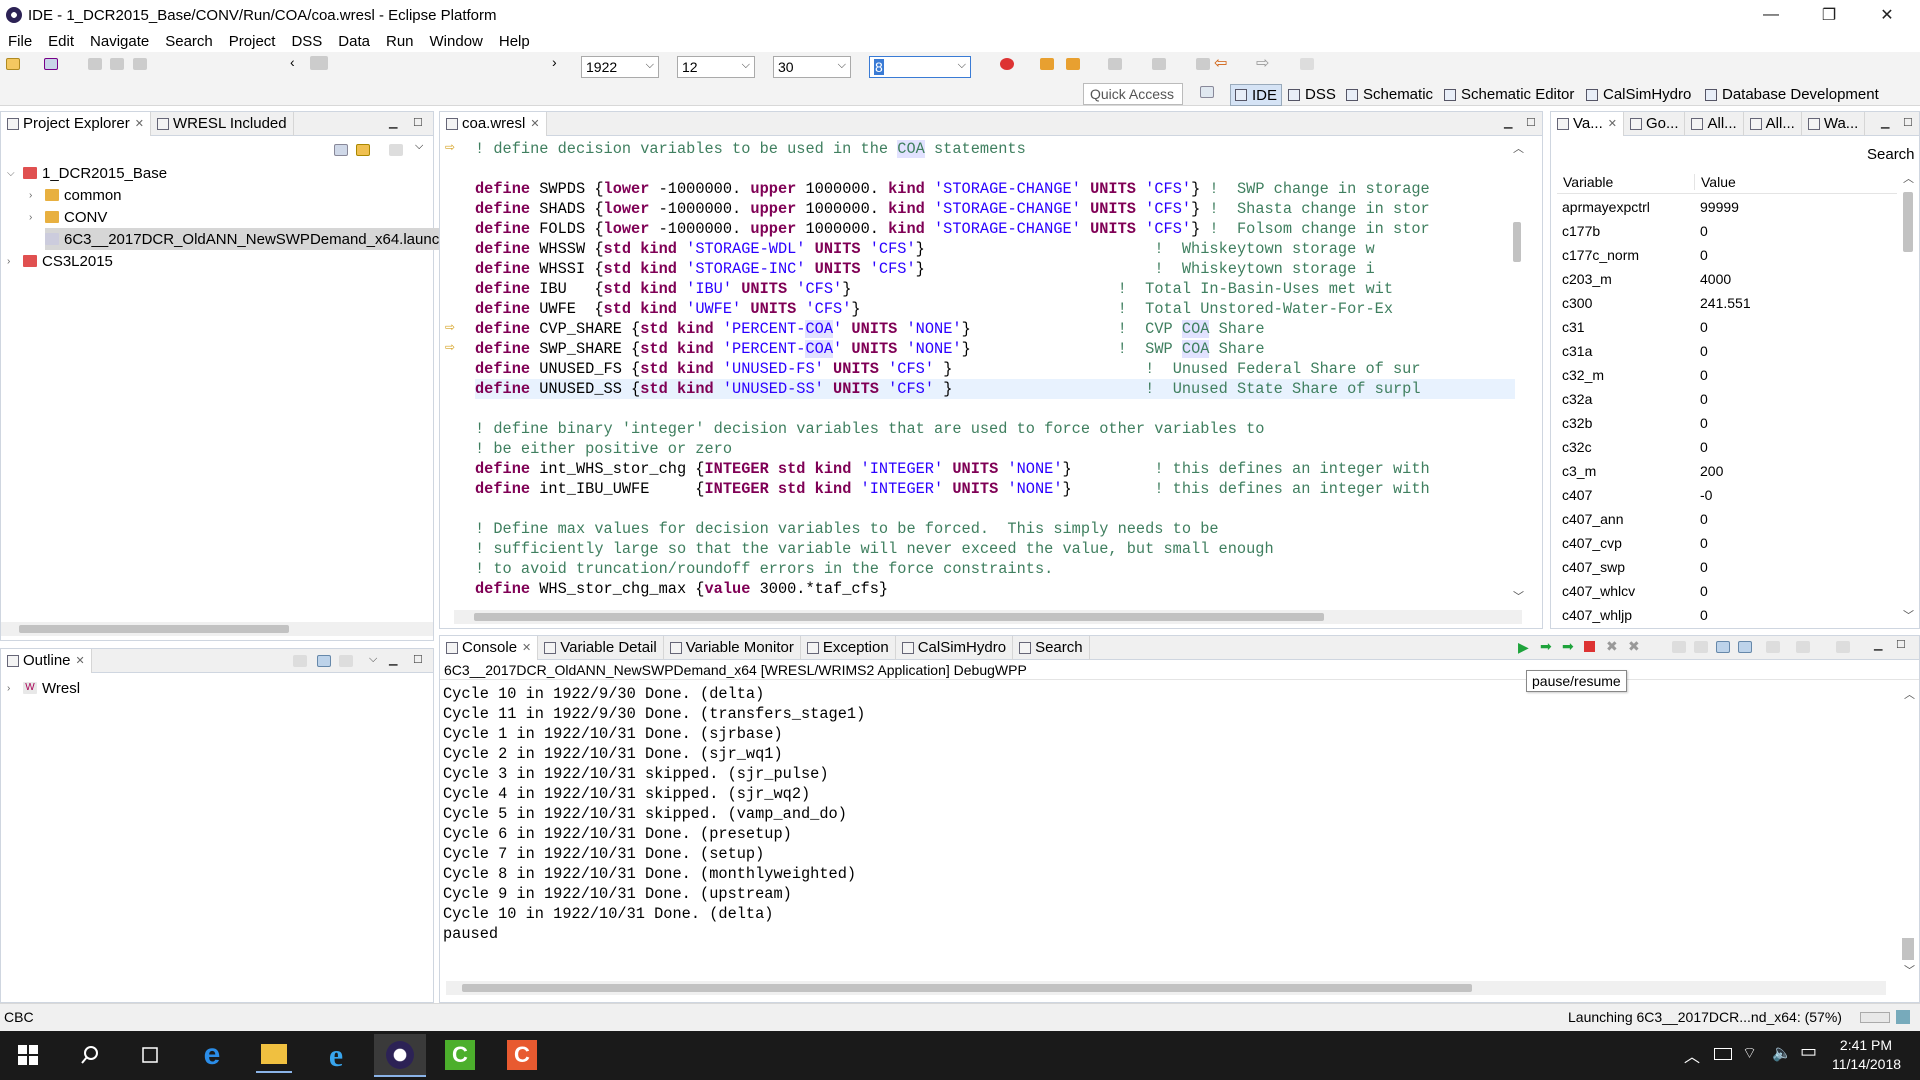 The height and width of the screenshot is (1080, 1920). What do you see at coordinates (489, 647) in the screenshot?
I see `tab-console: Console ✕` at bounding box center [489, 647].